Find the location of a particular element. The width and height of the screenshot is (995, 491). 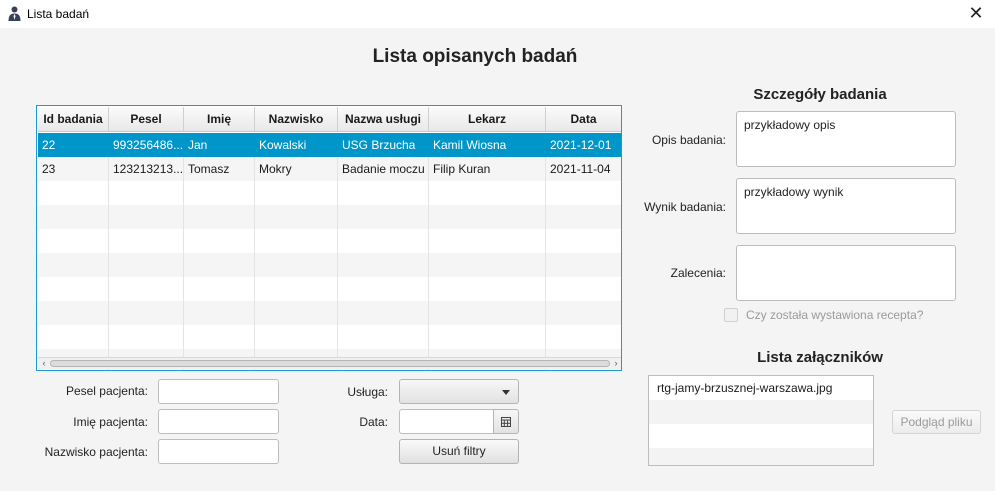

table-cell: Kamil Wiosna is located at coordinates (487, 145).